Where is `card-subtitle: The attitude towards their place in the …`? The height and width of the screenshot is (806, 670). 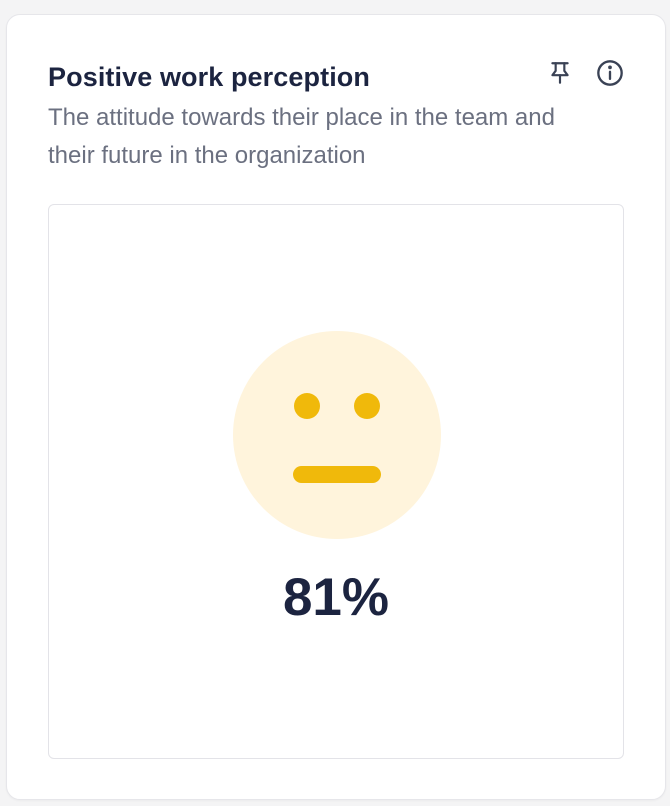 card-subtitle: The attitude towards their place in the … is located at coordinates (301, 136).